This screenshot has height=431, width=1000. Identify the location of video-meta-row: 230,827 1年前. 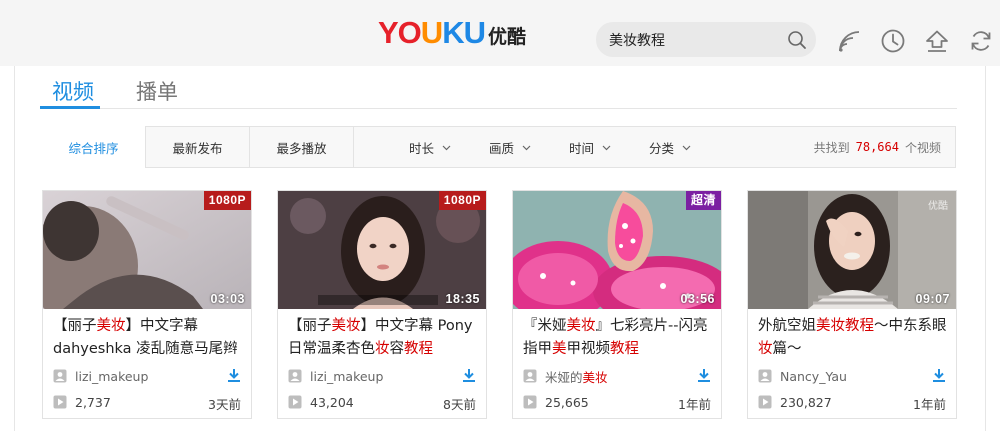
(853, 402).